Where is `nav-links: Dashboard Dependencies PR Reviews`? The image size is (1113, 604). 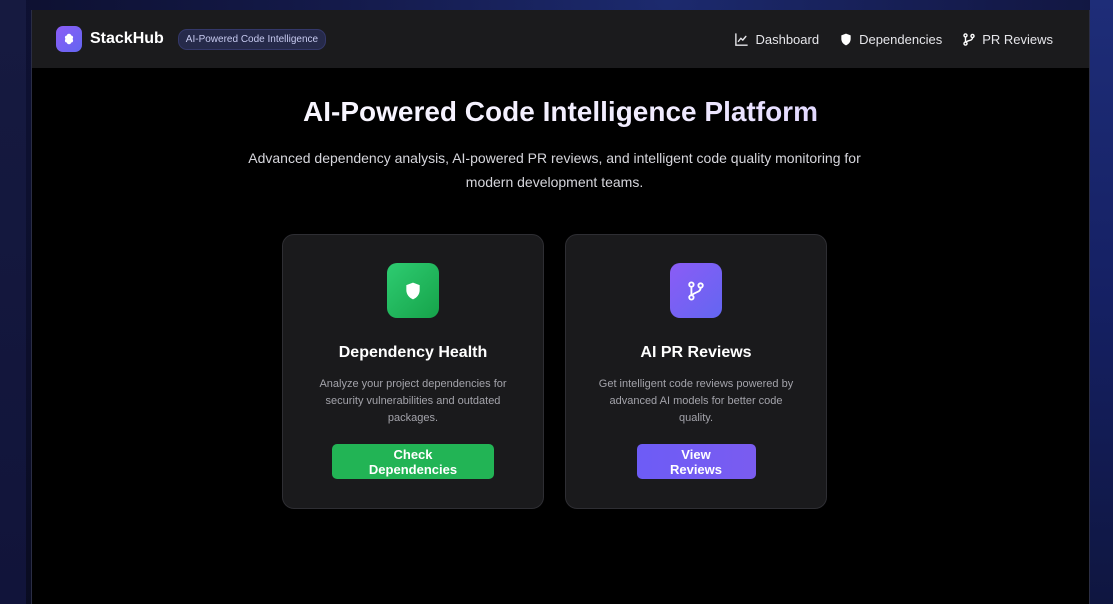
nav-links: Dashboard Dependencies PR Reviews is located at coordinates (899, 39).